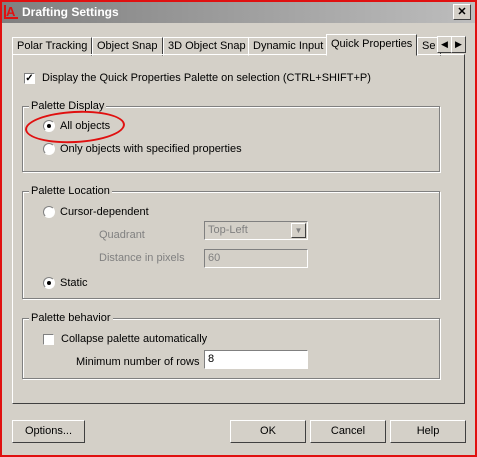 Image resolution: width=477 pixels, height=457 pixels. Describe the element at coordinates (74, 283) in the screenshot. I see `static-label: Static` at that location.